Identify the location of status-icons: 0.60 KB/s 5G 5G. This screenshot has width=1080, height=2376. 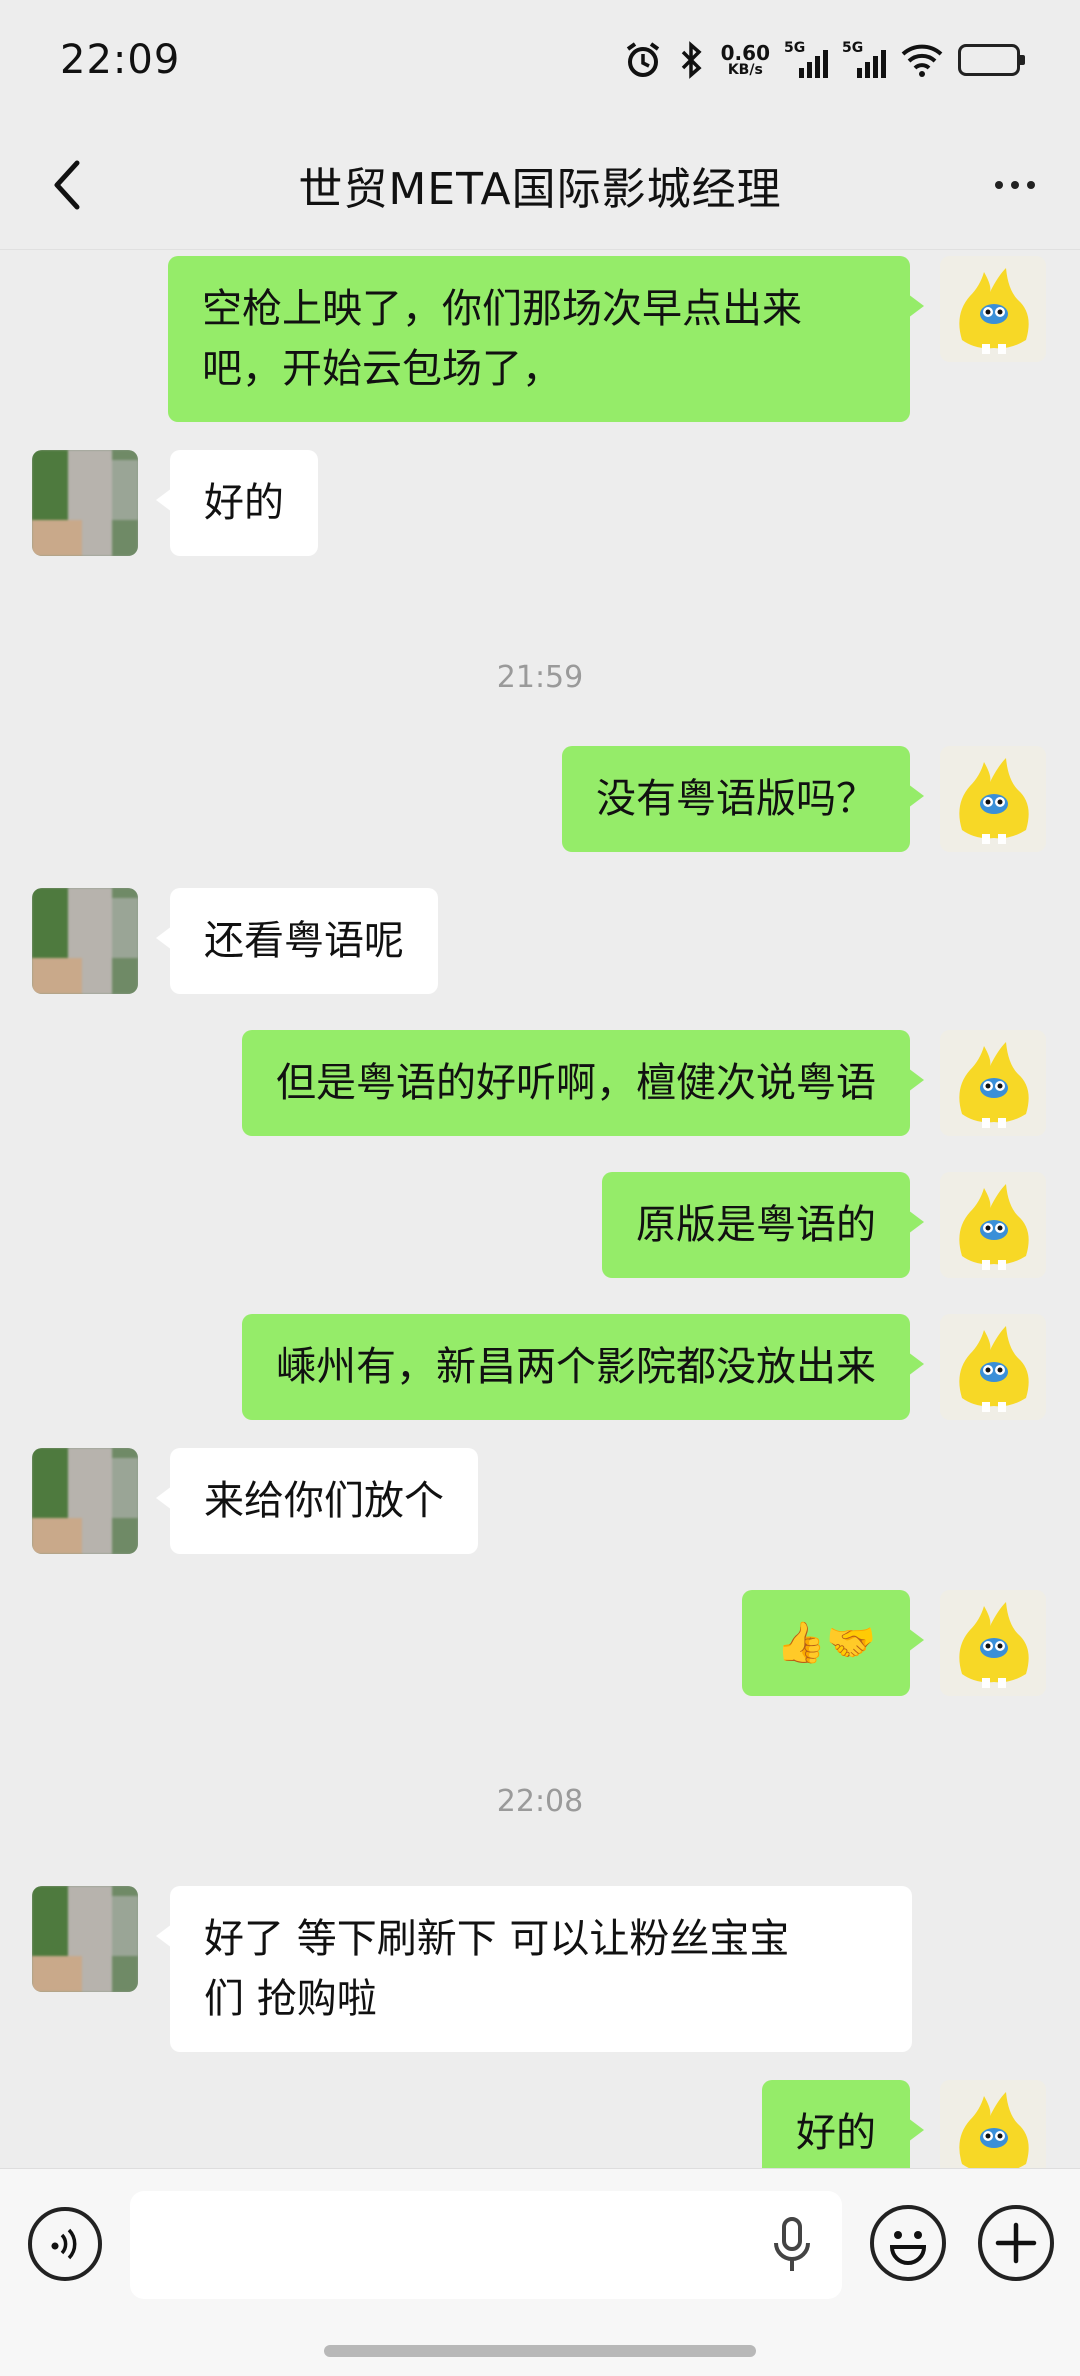
(824, 60).